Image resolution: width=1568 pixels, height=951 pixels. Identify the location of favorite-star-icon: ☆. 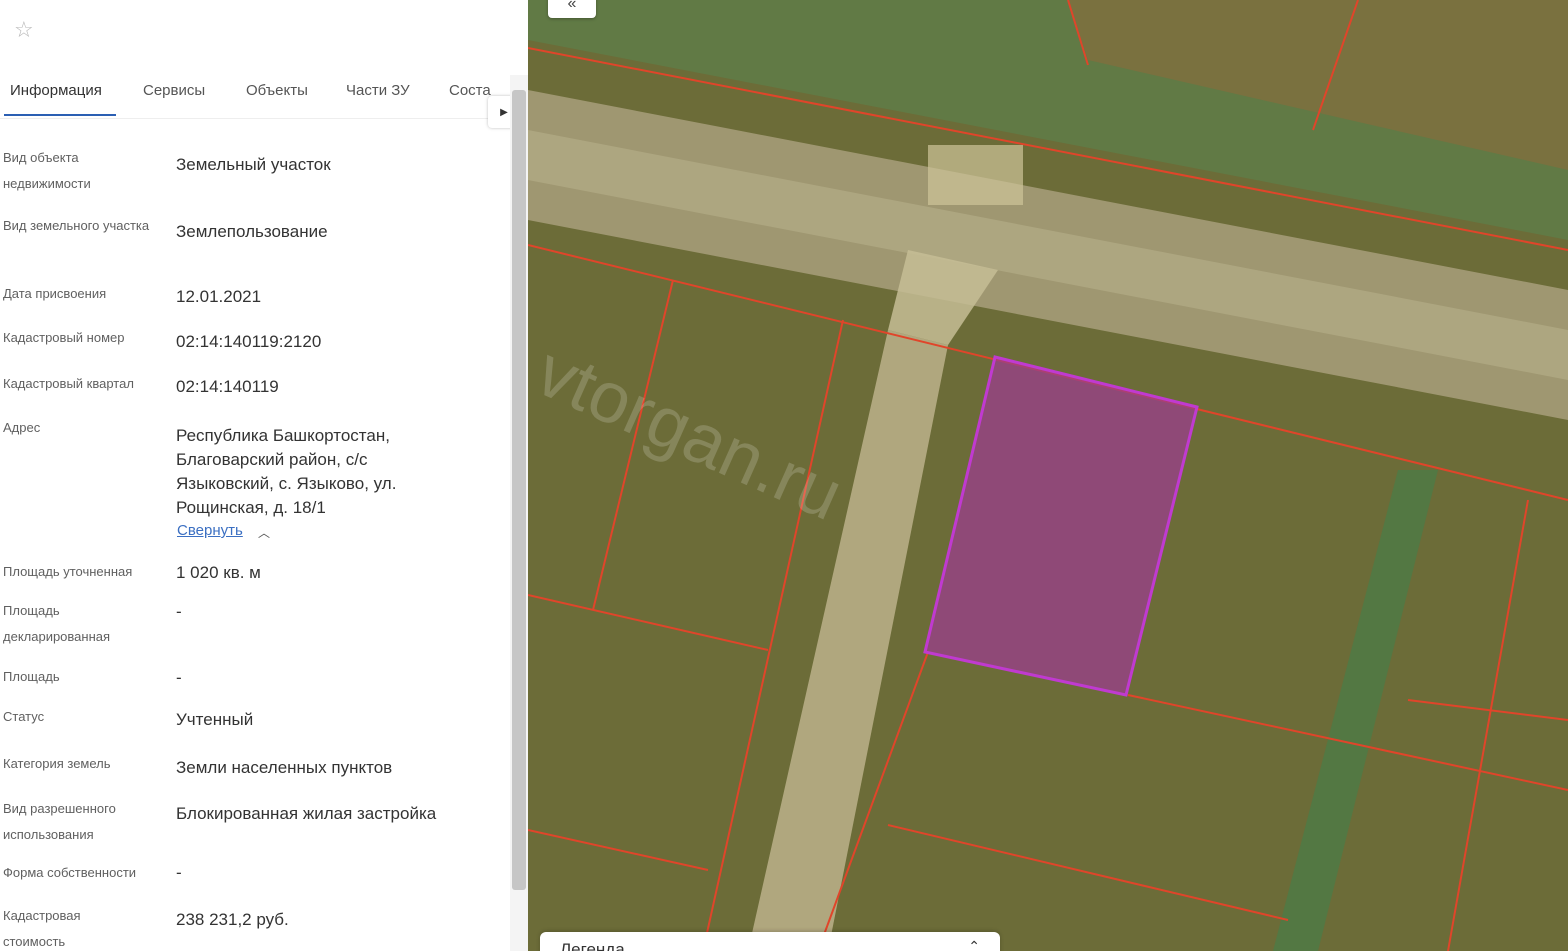
(24, 30).